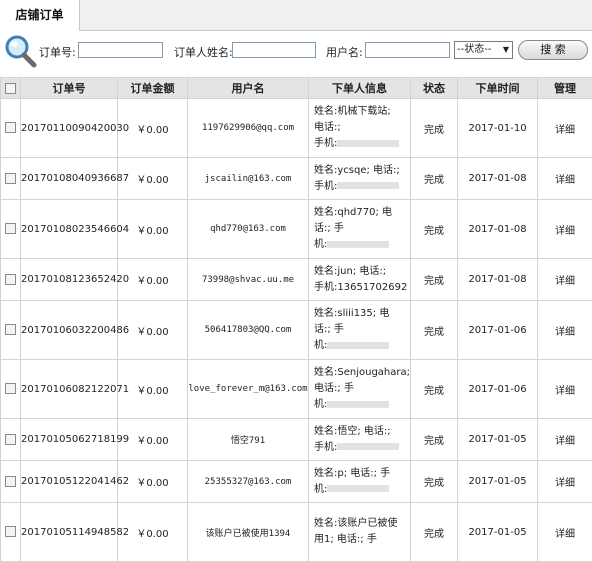 Image resolution: width=592 pixels, height=562 pixels. I want to click on header-status: 状态, so click(434, 88).